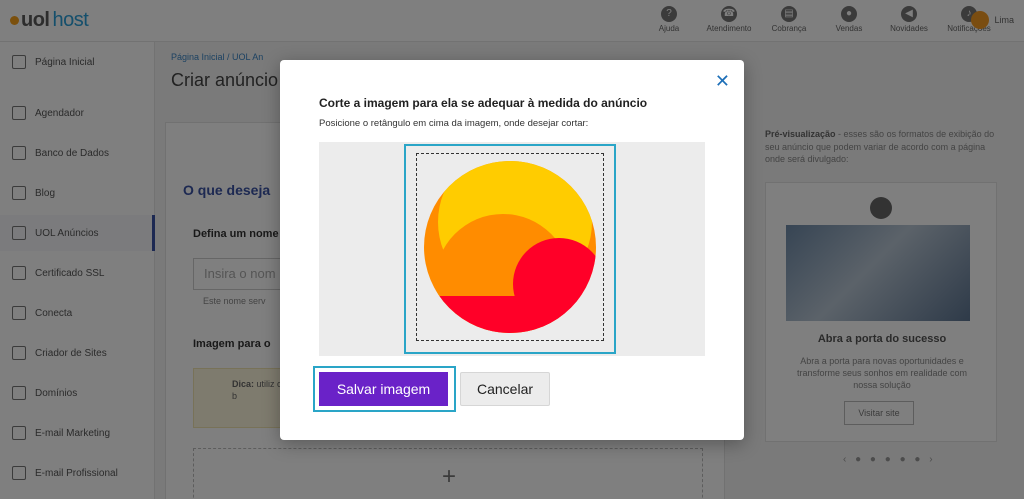 The height and width of the screenshot is (499, 1024). What do you see at coordinates (383, 389) in the screenshot?
I see `save-image-button: Salvar imagem` at bounding box center [383, 389].